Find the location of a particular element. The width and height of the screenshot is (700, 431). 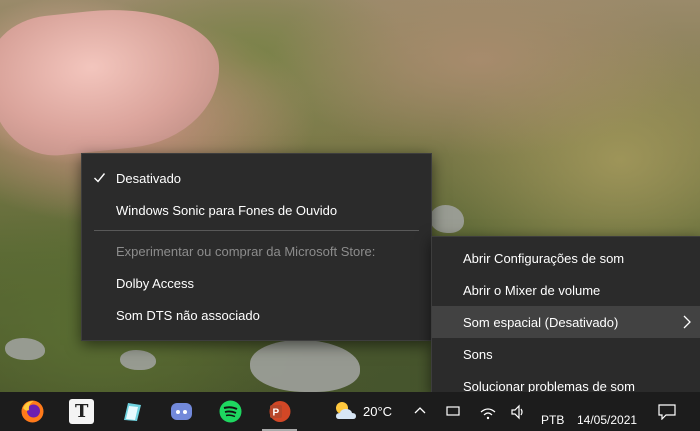

clock-date: 14/05/2021 is located at coordinates (607, 420).